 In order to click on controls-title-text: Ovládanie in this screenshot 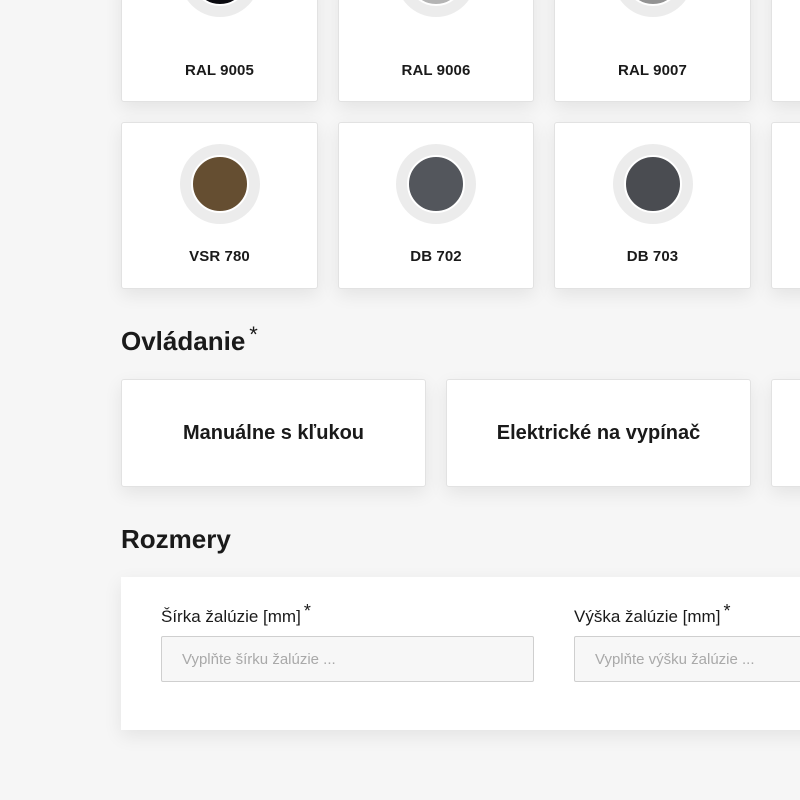, I will do `click(183, 341)`.